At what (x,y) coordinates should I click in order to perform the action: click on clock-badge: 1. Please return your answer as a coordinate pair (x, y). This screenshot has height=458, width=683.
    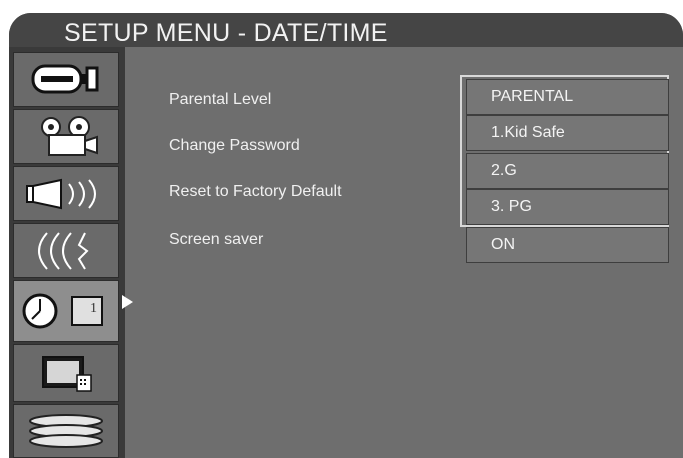
    Looking at the image, I should click on (93, 308).